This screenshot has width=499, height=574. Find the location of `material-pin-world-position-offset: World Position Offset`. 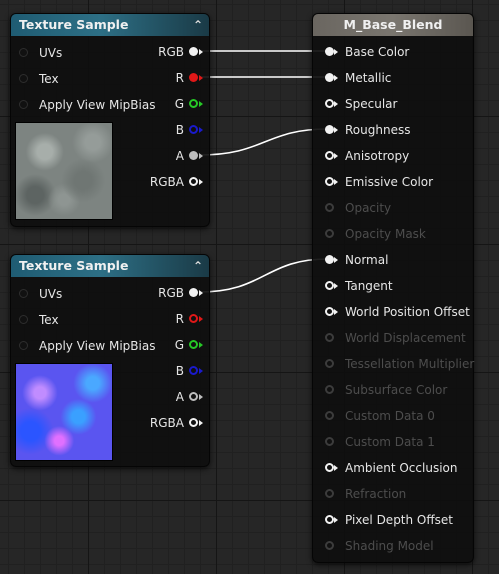

material-pin-world-position-offset: World Position Offset is located at coordinates (397, 312).